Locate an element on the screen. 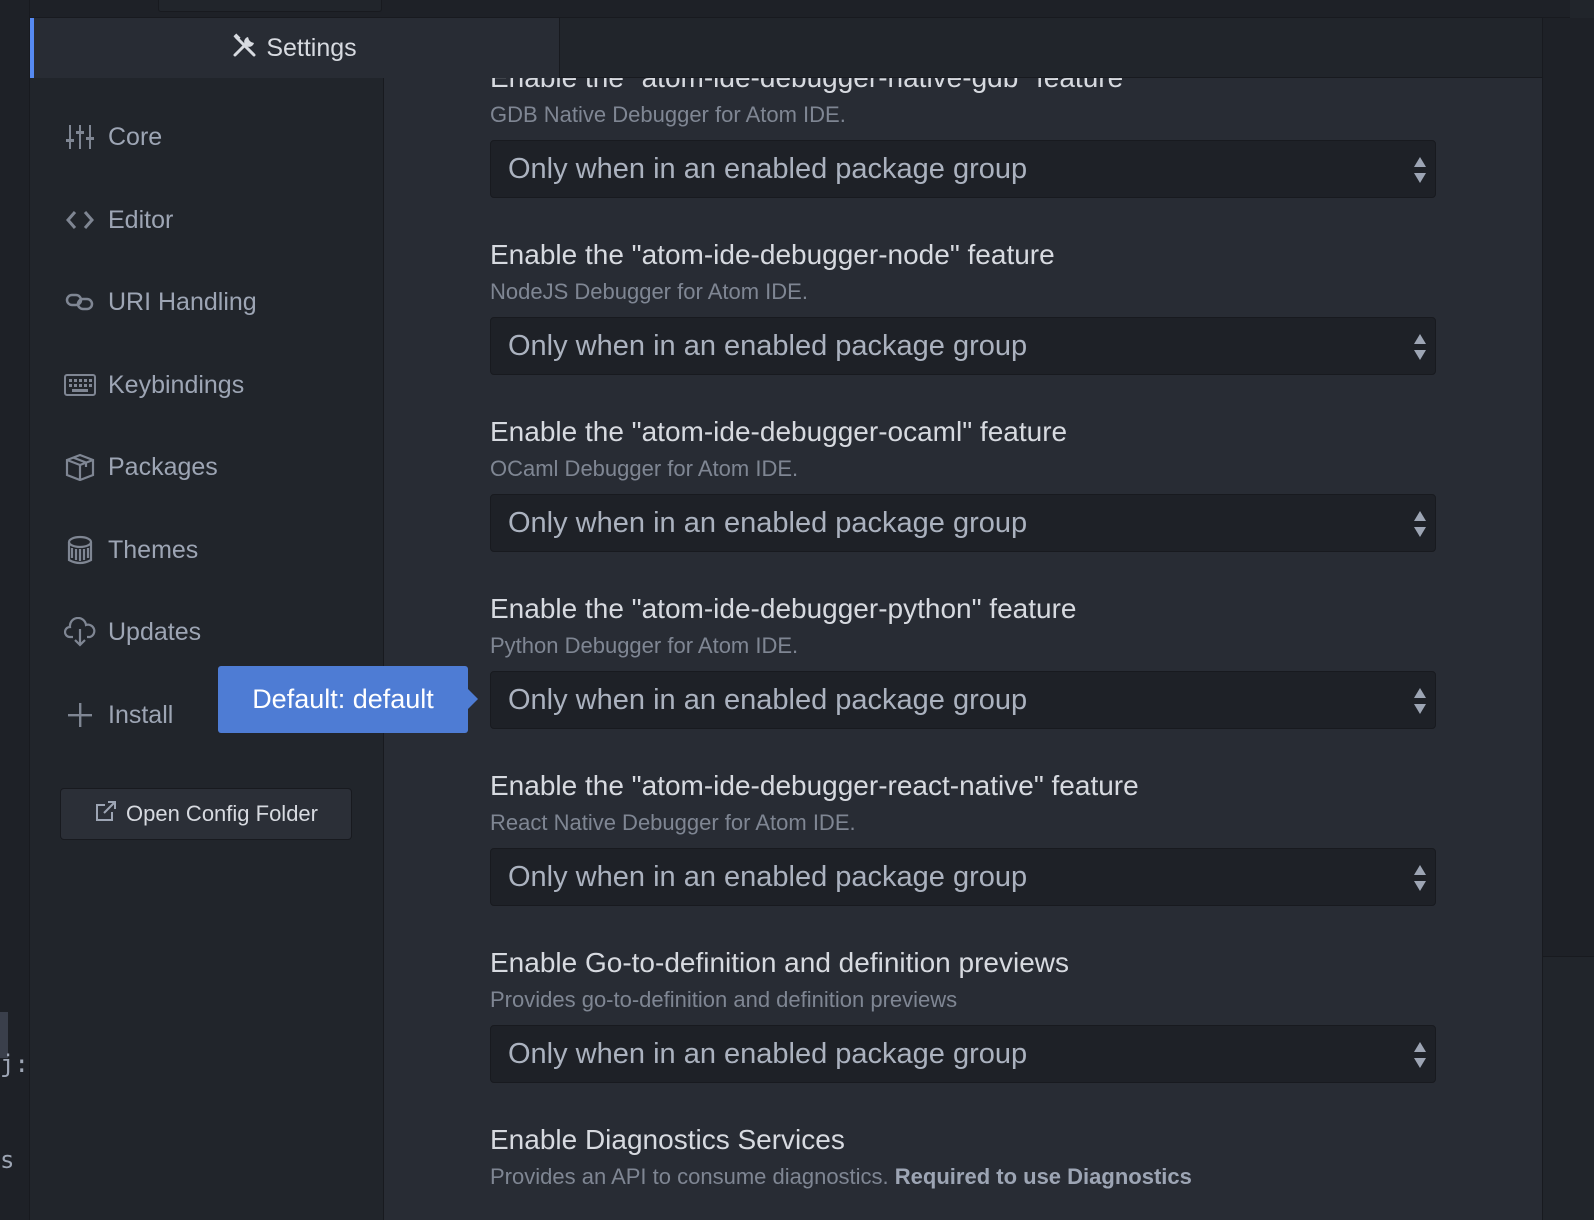 Image resolution: width=1594 pixels, height=1220 pixels. default-value-tooltip: Default: default is located at coordinates (348, 699).